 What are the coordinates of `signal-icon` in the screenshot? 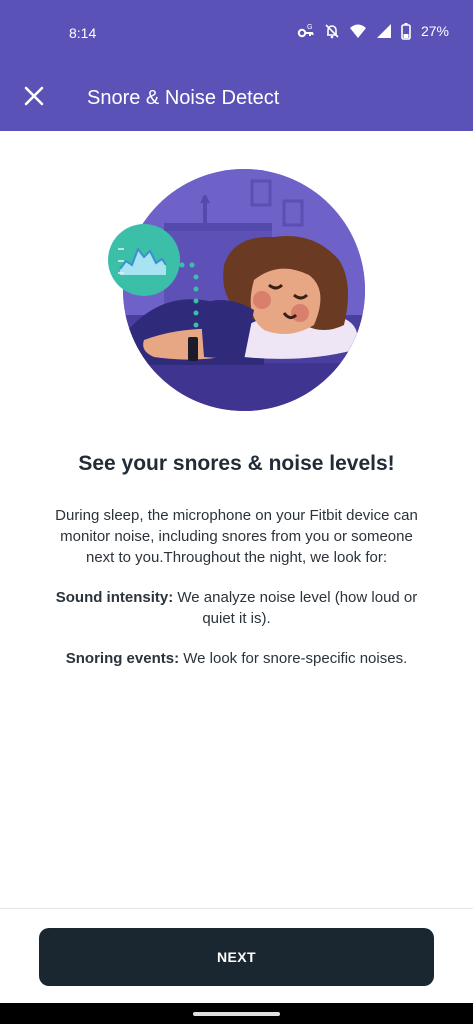 It's located at (384, 31).